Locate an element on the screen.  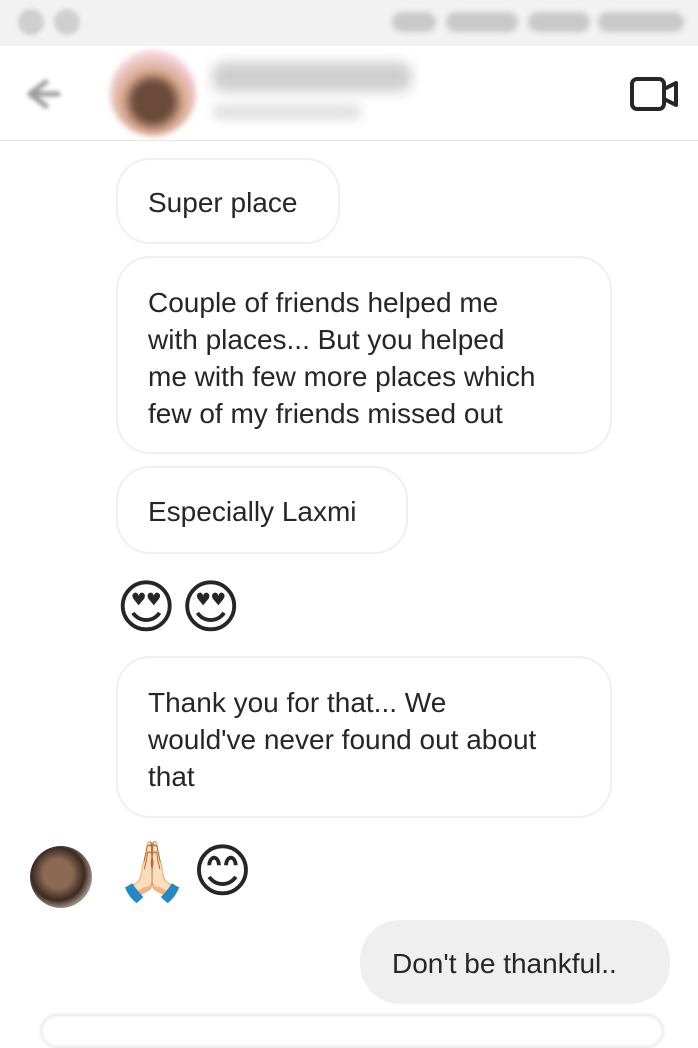
video-call-button is located at coordinates (655, 94).